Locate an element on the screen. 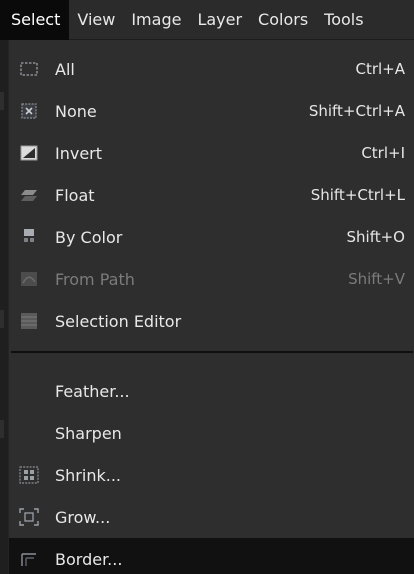  menu-item-float: Float Shift+Ctrl+L is located at coordinates (211, 195).